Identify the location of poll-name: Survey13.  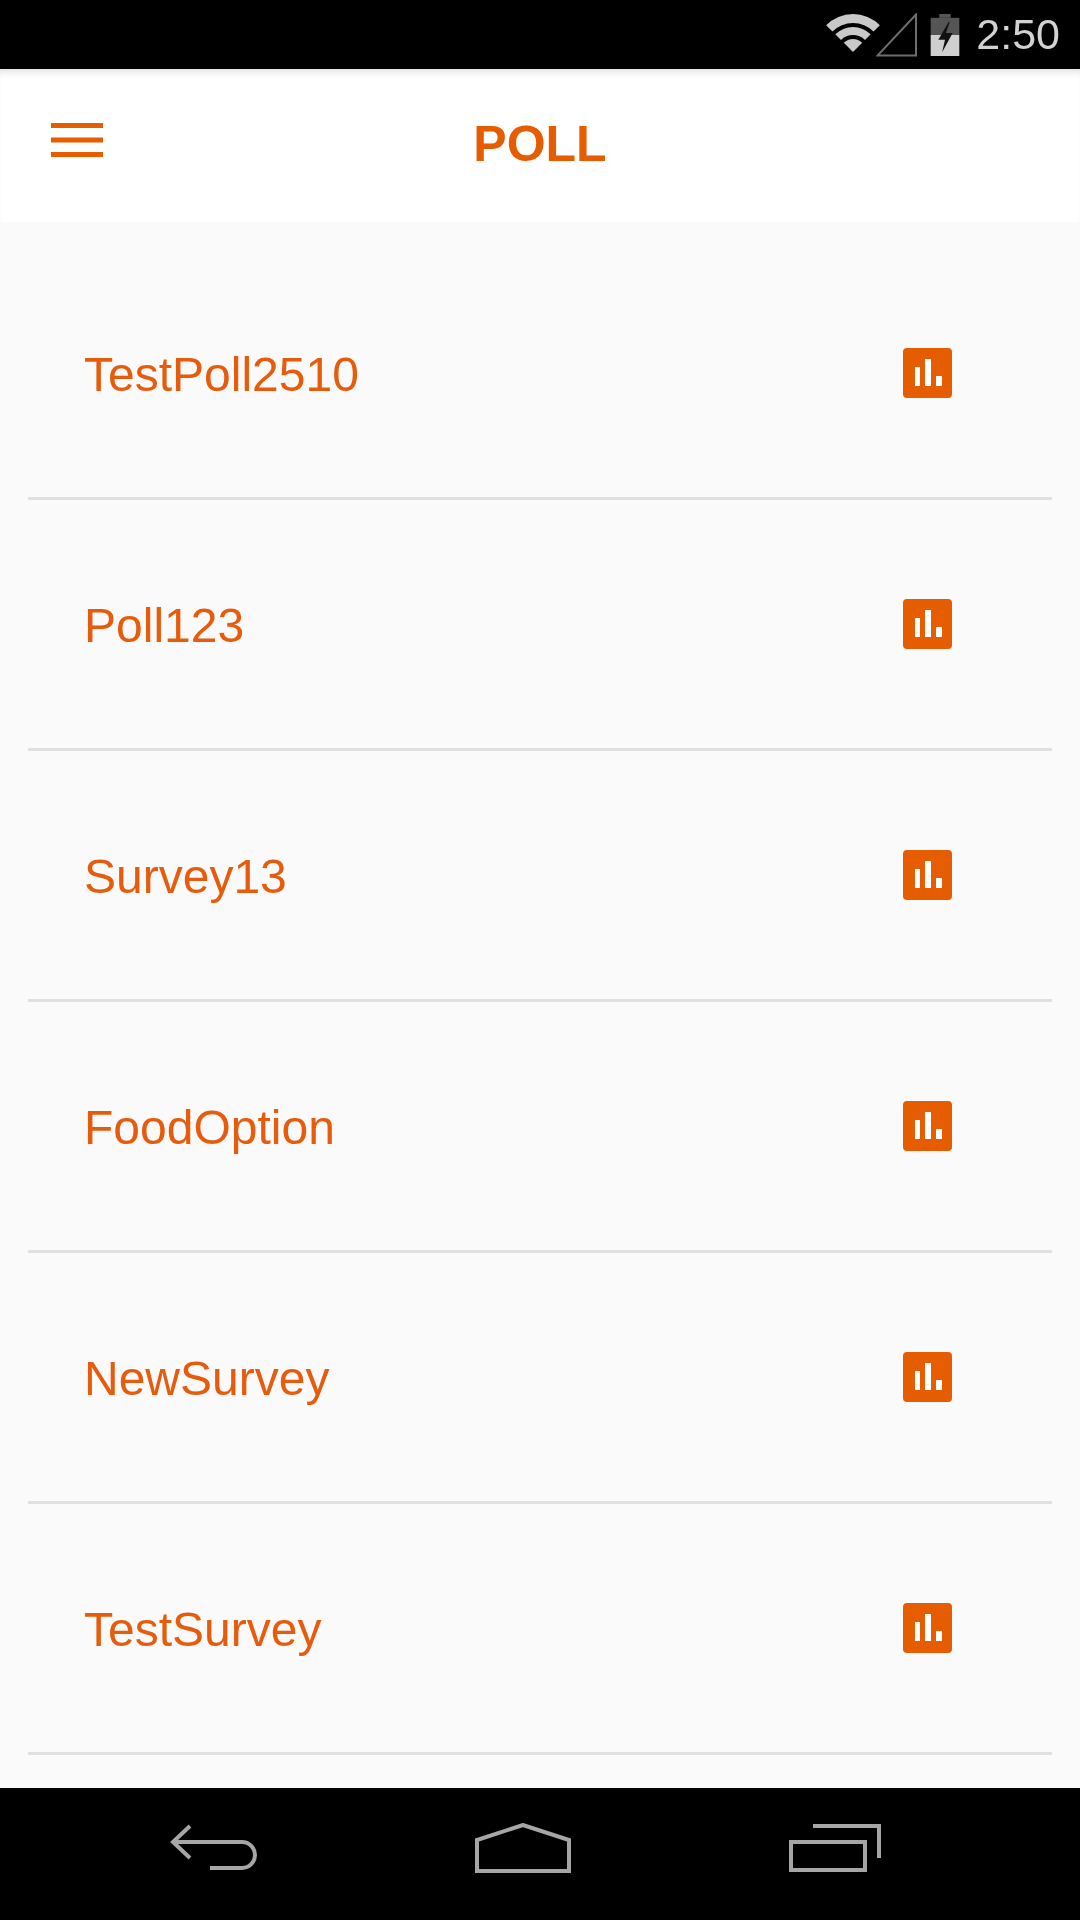
(185, 877).